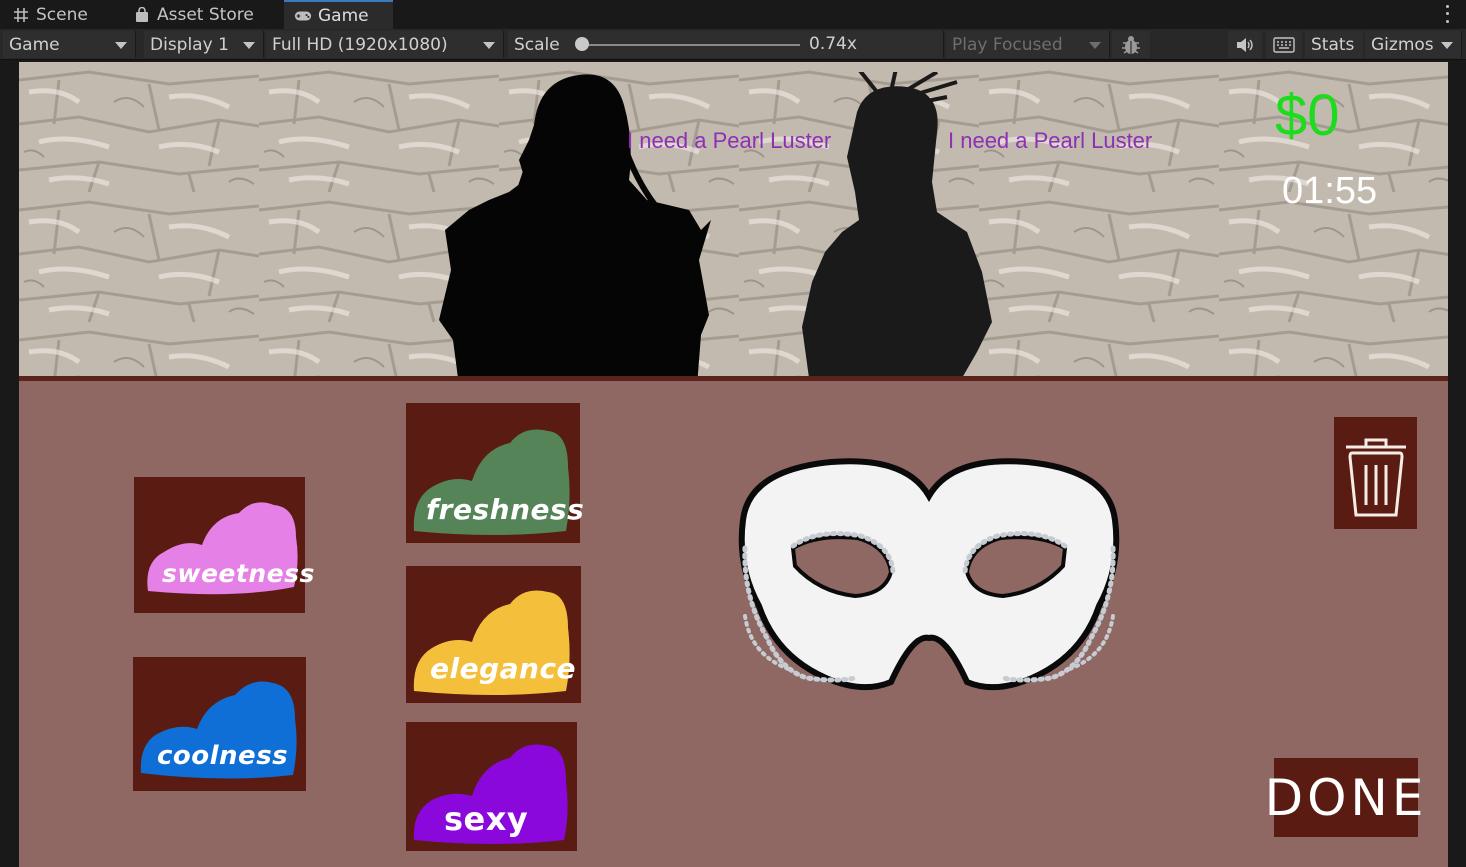  Describe the element at coordinates (1402, 44) in the screenshot. I see `gizmos-label: Gizmos` at that location.